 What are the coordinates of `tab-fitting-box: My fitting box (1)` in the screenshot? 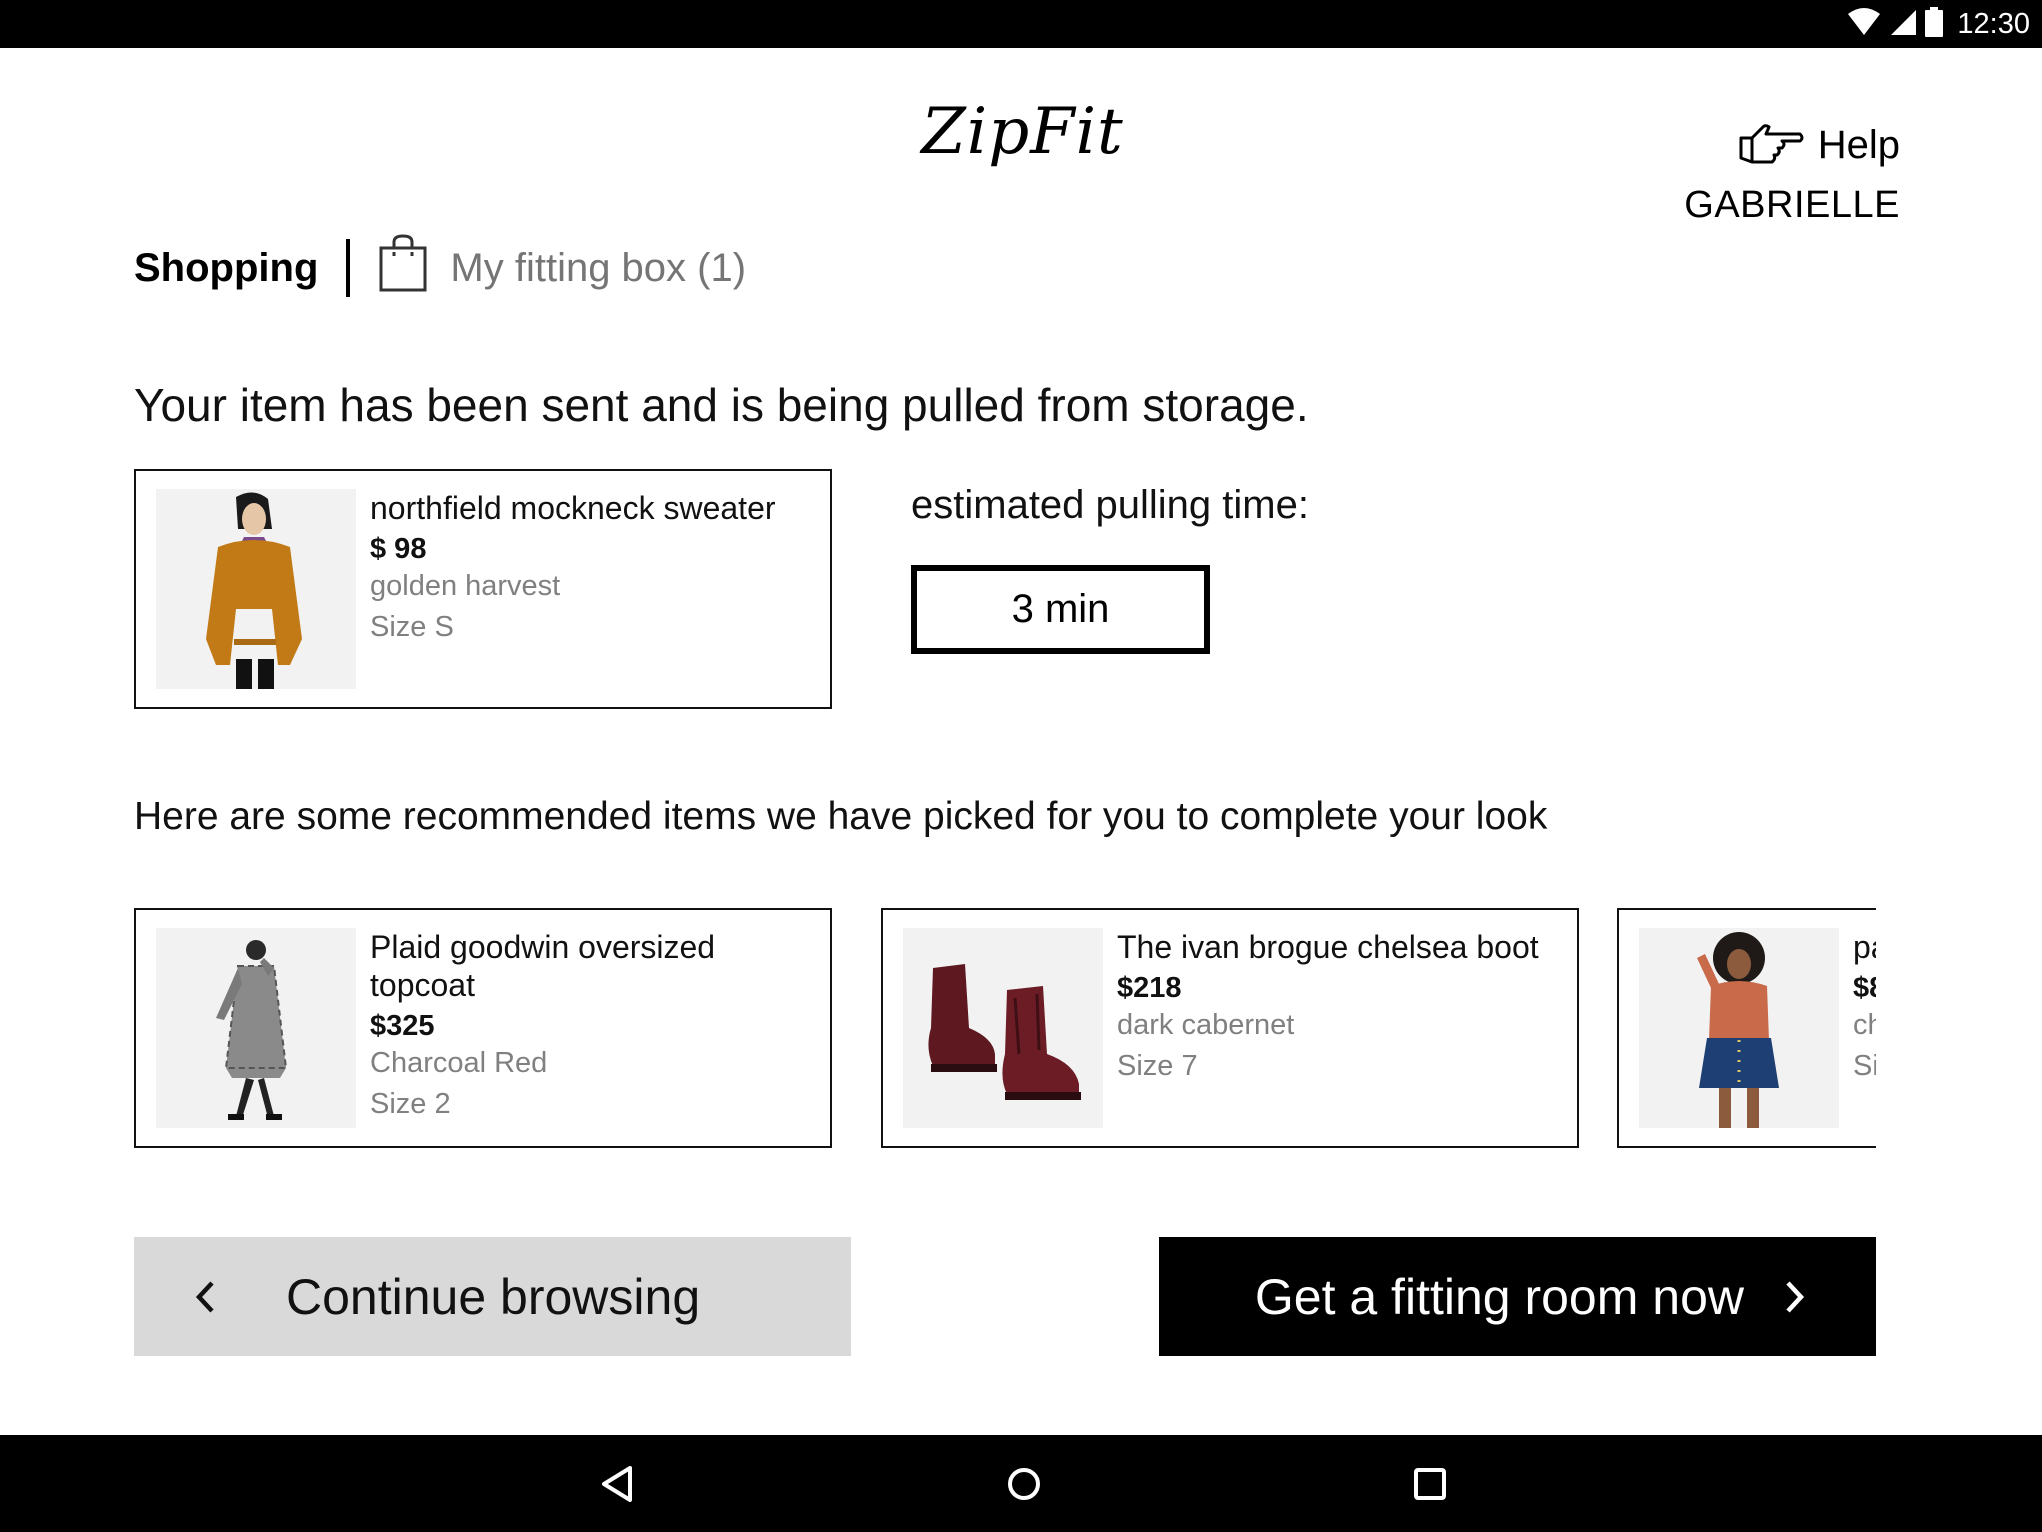 It's located at (562, 268).